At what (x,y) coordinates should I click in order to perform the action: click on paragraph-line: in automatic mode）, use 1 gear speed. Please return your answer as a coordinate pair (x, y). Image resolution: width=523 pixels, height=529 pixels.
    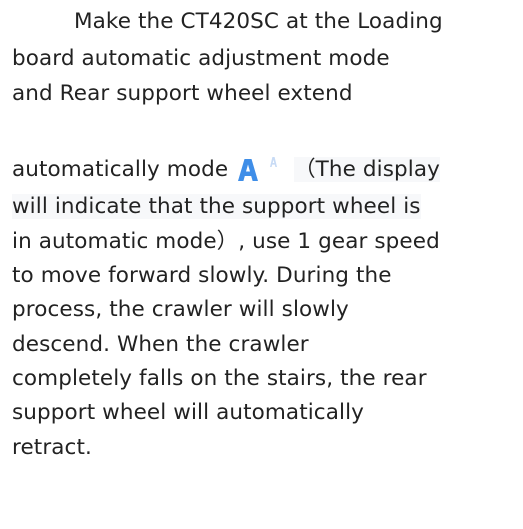
    Looking at the image, I should click on (226, 241).